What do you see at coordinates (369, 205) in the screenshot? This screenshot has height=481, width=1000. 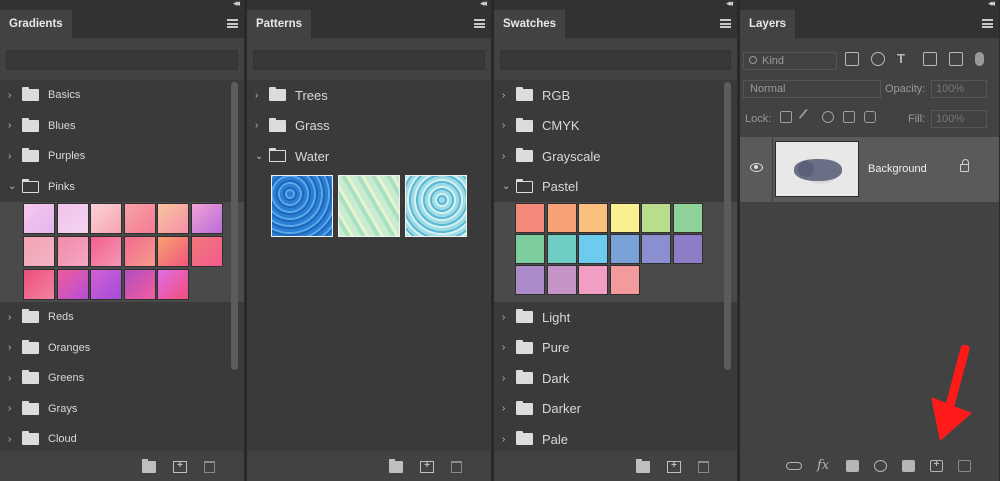 I see `water-pattern-swatch` at bounding box center [369, 205].